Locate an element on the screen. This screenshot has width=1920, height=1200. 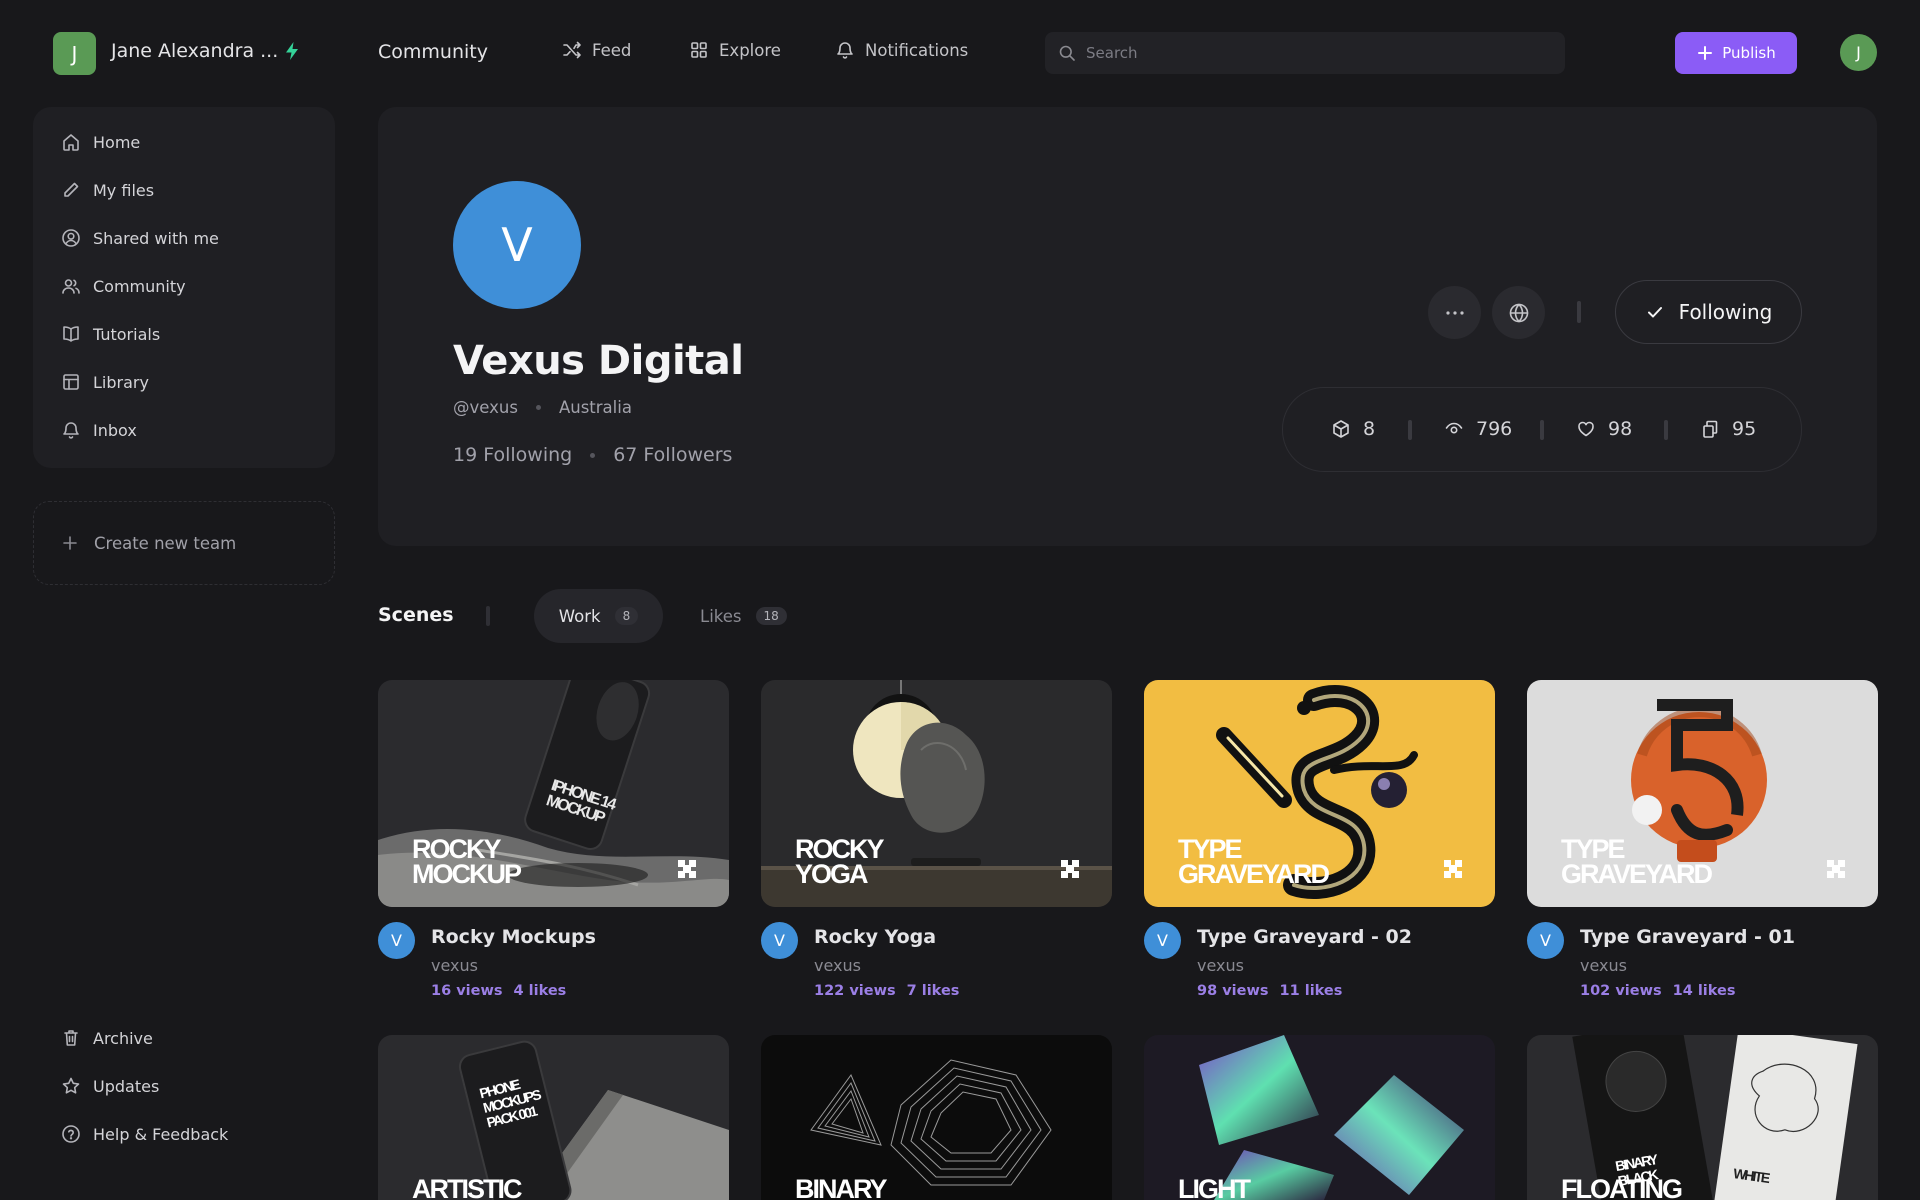
scene-stats: 16 views 4 likes is located at coordinates (498, 991).